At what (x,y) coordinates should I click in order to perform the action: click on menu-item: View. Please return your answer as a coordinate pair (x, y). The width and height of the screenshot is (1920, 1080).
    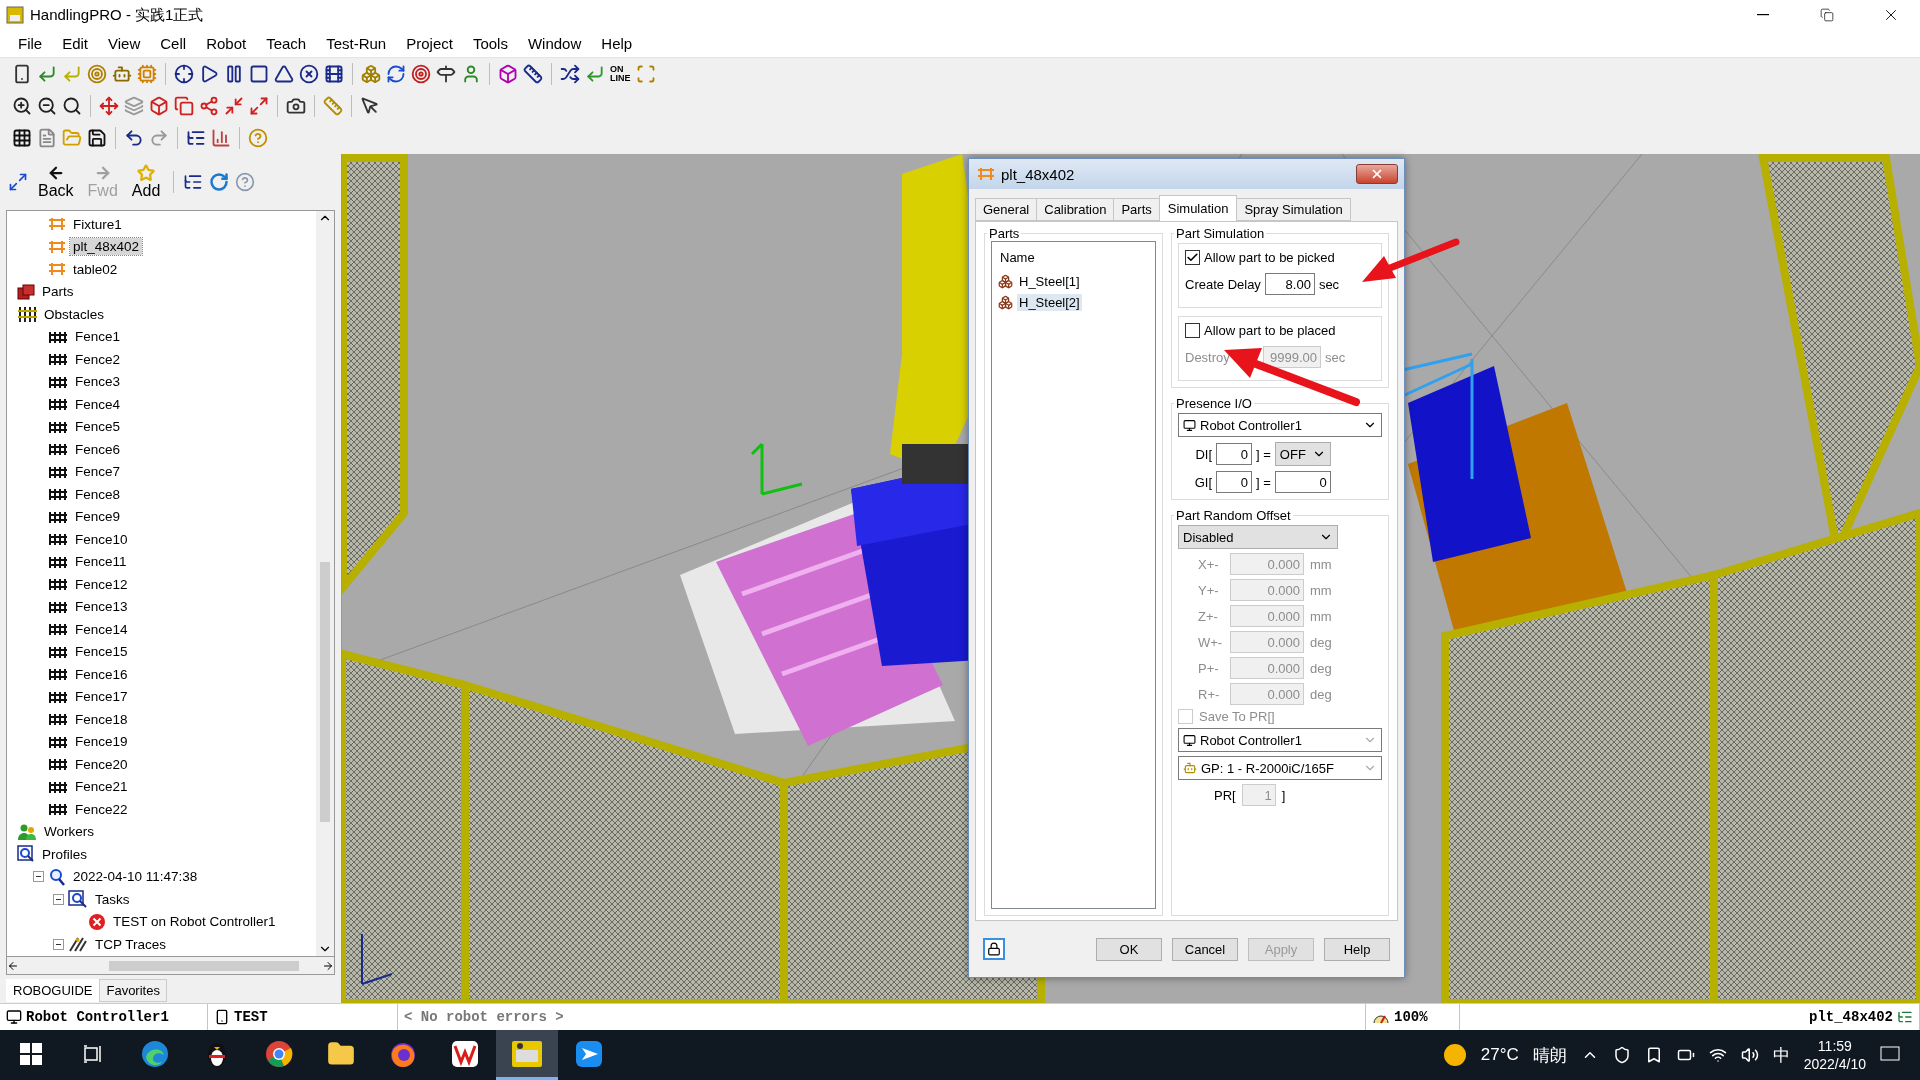
    Looking at the image, I should click on (124, 43).